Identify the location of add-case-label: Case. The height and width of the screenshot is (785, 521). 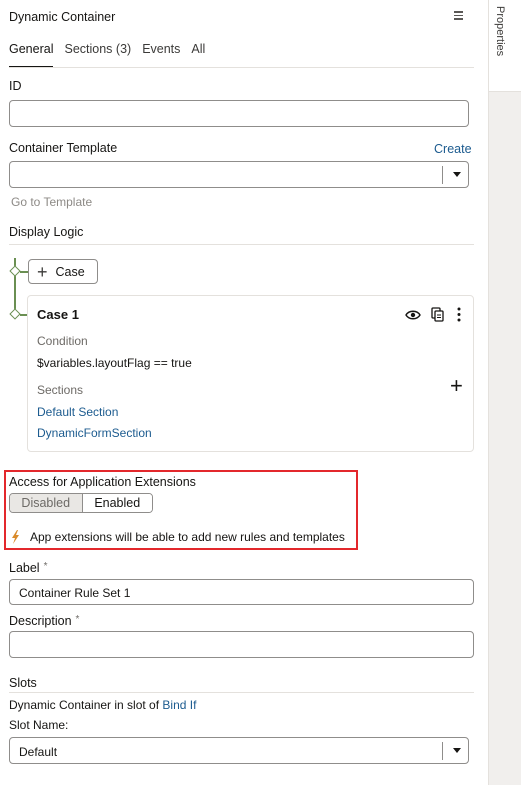
(70, 271).